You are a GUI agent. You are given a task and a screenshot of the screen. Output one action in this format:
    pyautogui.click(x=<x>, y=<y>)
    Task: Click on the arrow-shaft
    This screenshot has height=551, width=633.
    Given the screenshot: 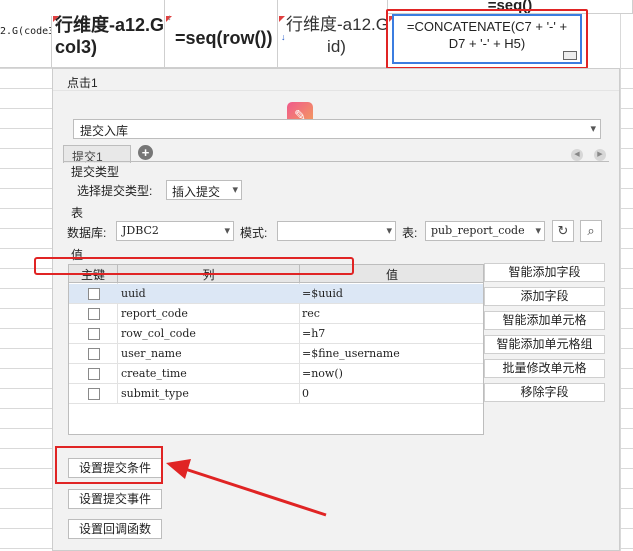 What is the action you would take?
    pyautogui.click(x=255, y=492)
    